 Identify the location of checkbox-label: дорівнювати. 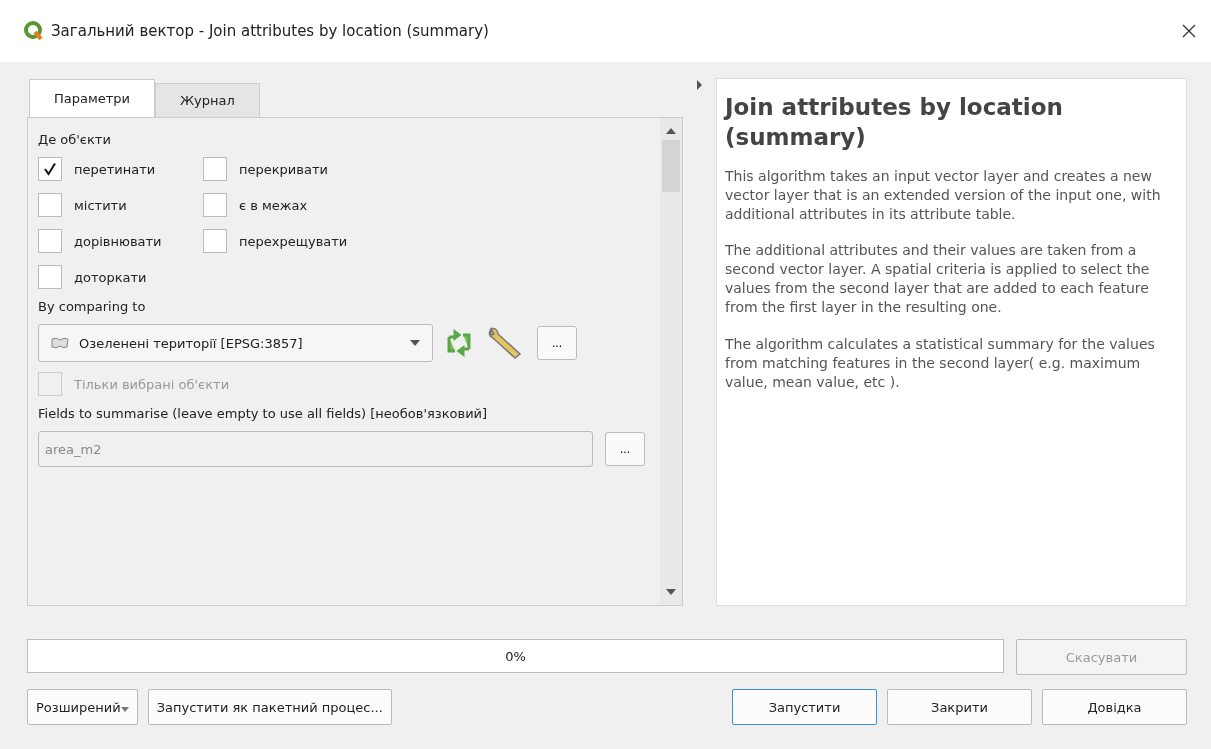
(118, 241).